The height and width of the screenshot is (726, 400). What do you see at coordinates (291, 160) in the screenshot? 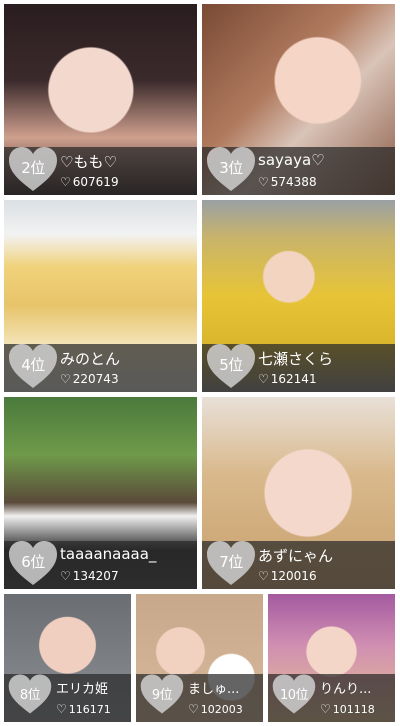
I see `username: sayaya♡` at bounding box center [291, 160].